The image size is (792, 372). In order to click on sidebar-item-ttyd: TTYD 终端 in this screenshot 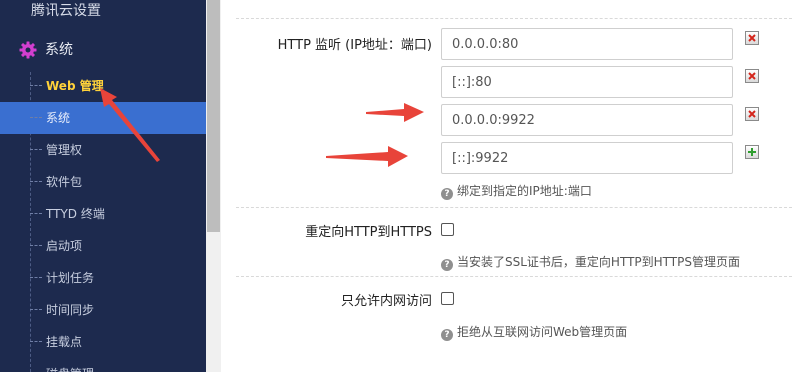, I will do `click(103, 214)`.